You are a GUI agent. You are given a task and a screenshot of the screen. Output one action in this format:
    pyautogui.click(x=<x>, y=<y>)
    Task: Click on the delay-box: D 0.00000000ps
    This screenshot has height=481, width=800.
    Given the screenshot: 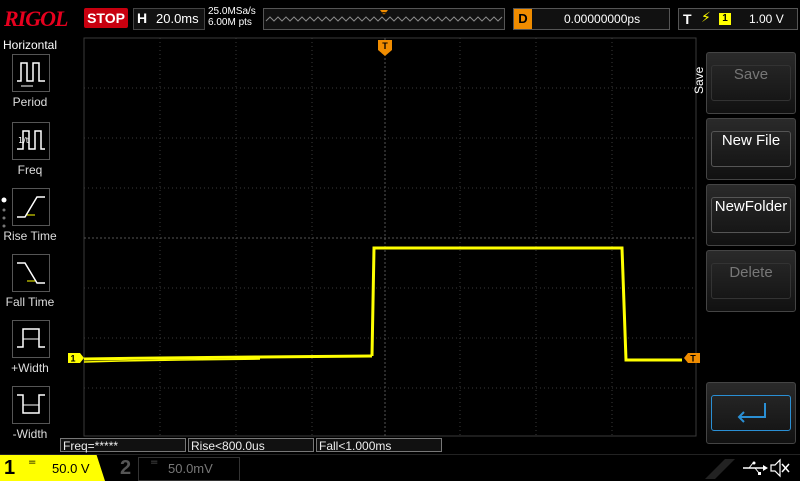 What is the action you would take?
    pyautogui.click(x=591, y=19)
    